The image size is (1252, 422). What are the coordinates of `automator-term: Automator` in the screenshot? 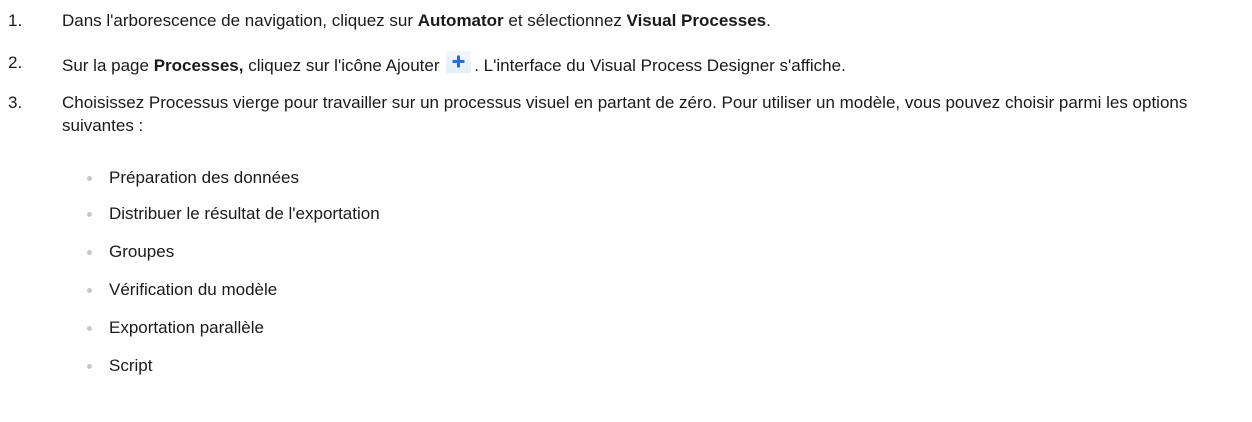 It's located at (460, 20).